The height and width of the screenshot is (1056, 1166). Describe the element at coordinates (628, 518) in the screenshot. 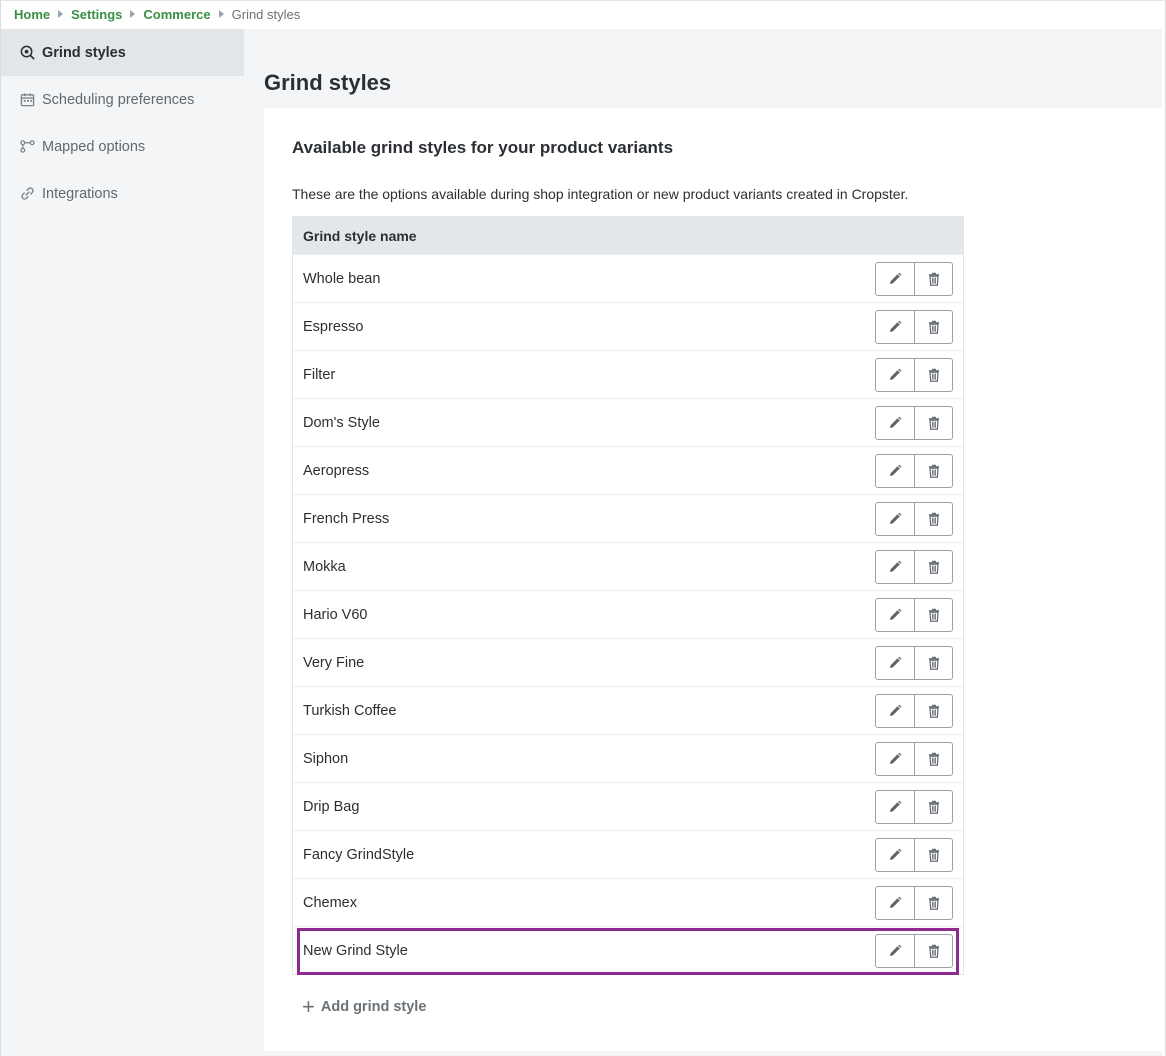

I see `table-row: French Press` at that location.